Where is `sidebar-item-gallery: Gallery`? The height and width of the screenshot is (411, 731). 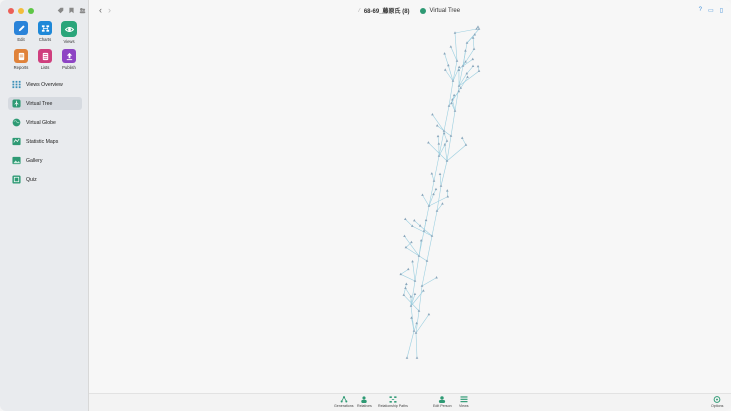
sidebar-item-gallery: Gallery is located at coordinates (45, 160).